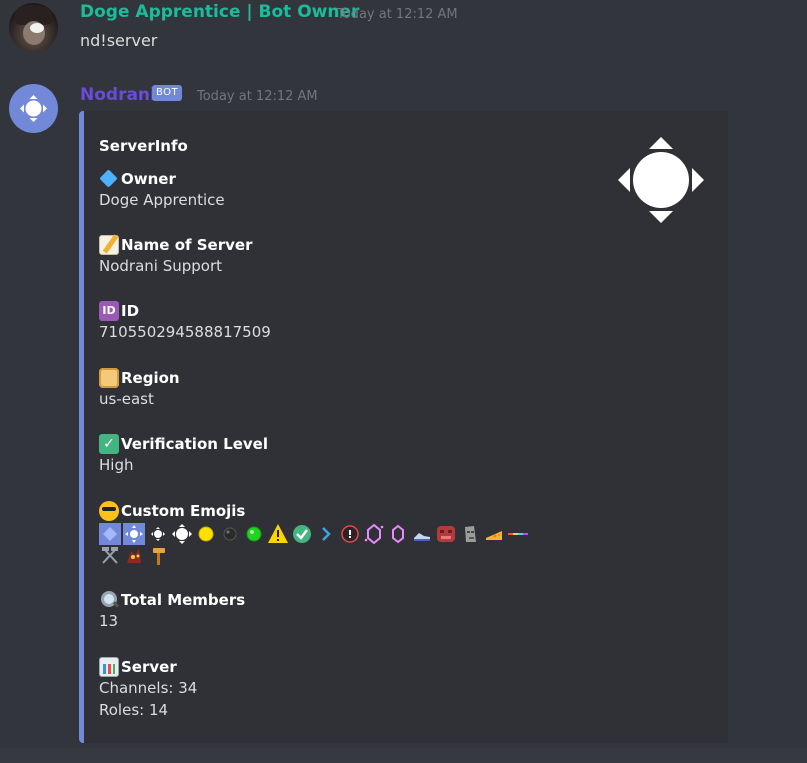  What do you see at coordinates (185, 322) in the screenshot?
I see `field-id: ID ID 710550294588817509` at bounding box center [185, 322].